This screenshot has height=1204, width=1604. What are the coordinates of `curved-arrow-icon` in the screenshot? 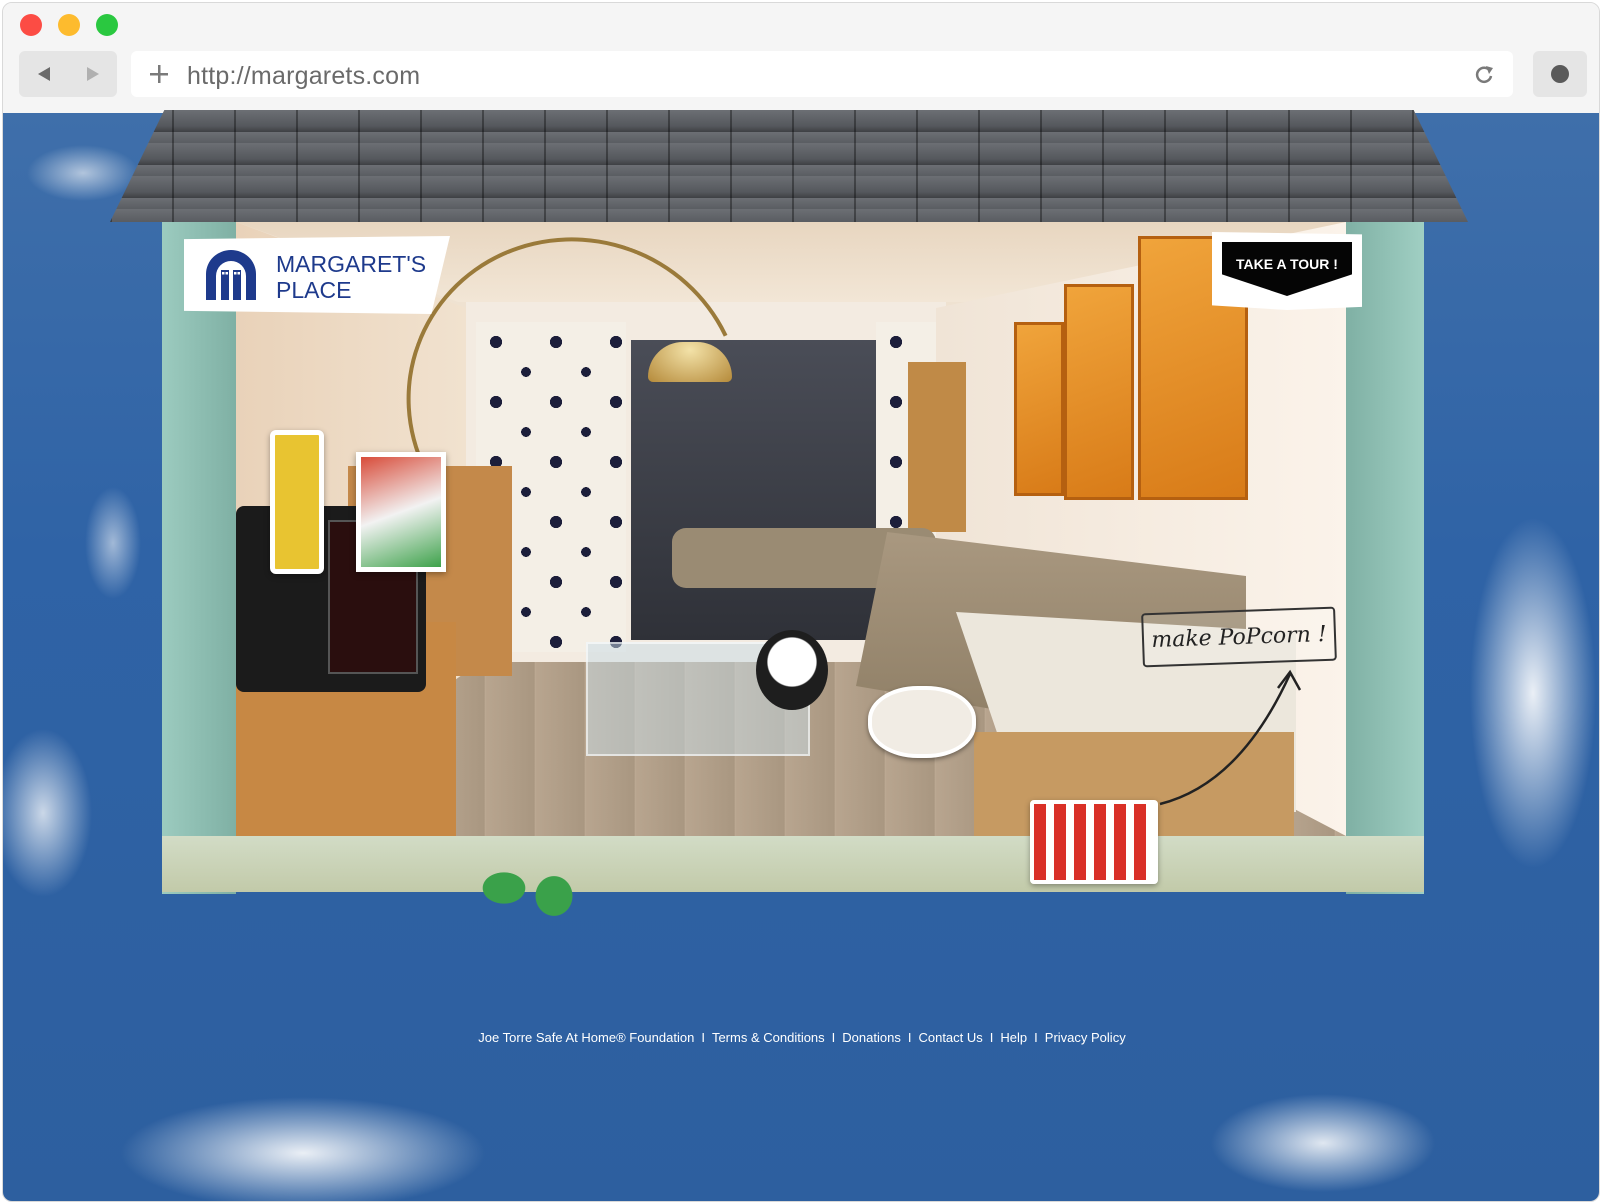 It's located at (1230, 737).